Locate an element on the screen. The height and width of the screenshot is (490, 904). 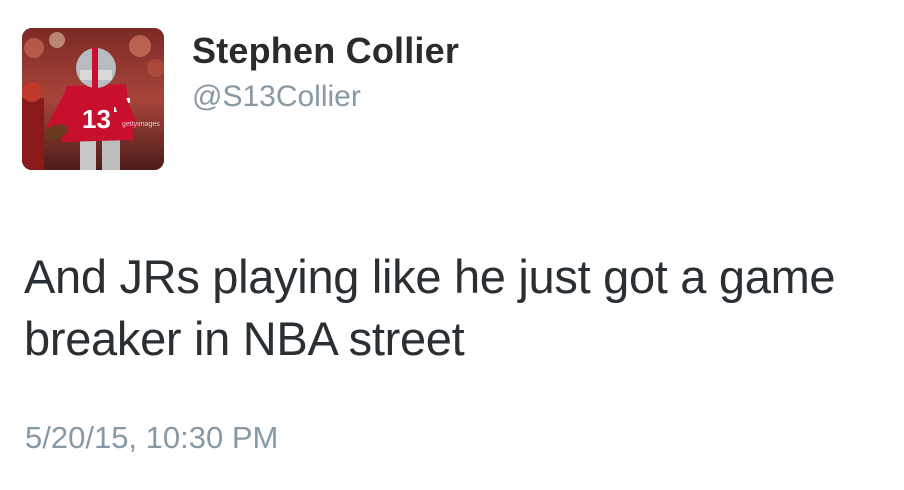
author-name: Stephen Collier is located at coordinates (325, 51).